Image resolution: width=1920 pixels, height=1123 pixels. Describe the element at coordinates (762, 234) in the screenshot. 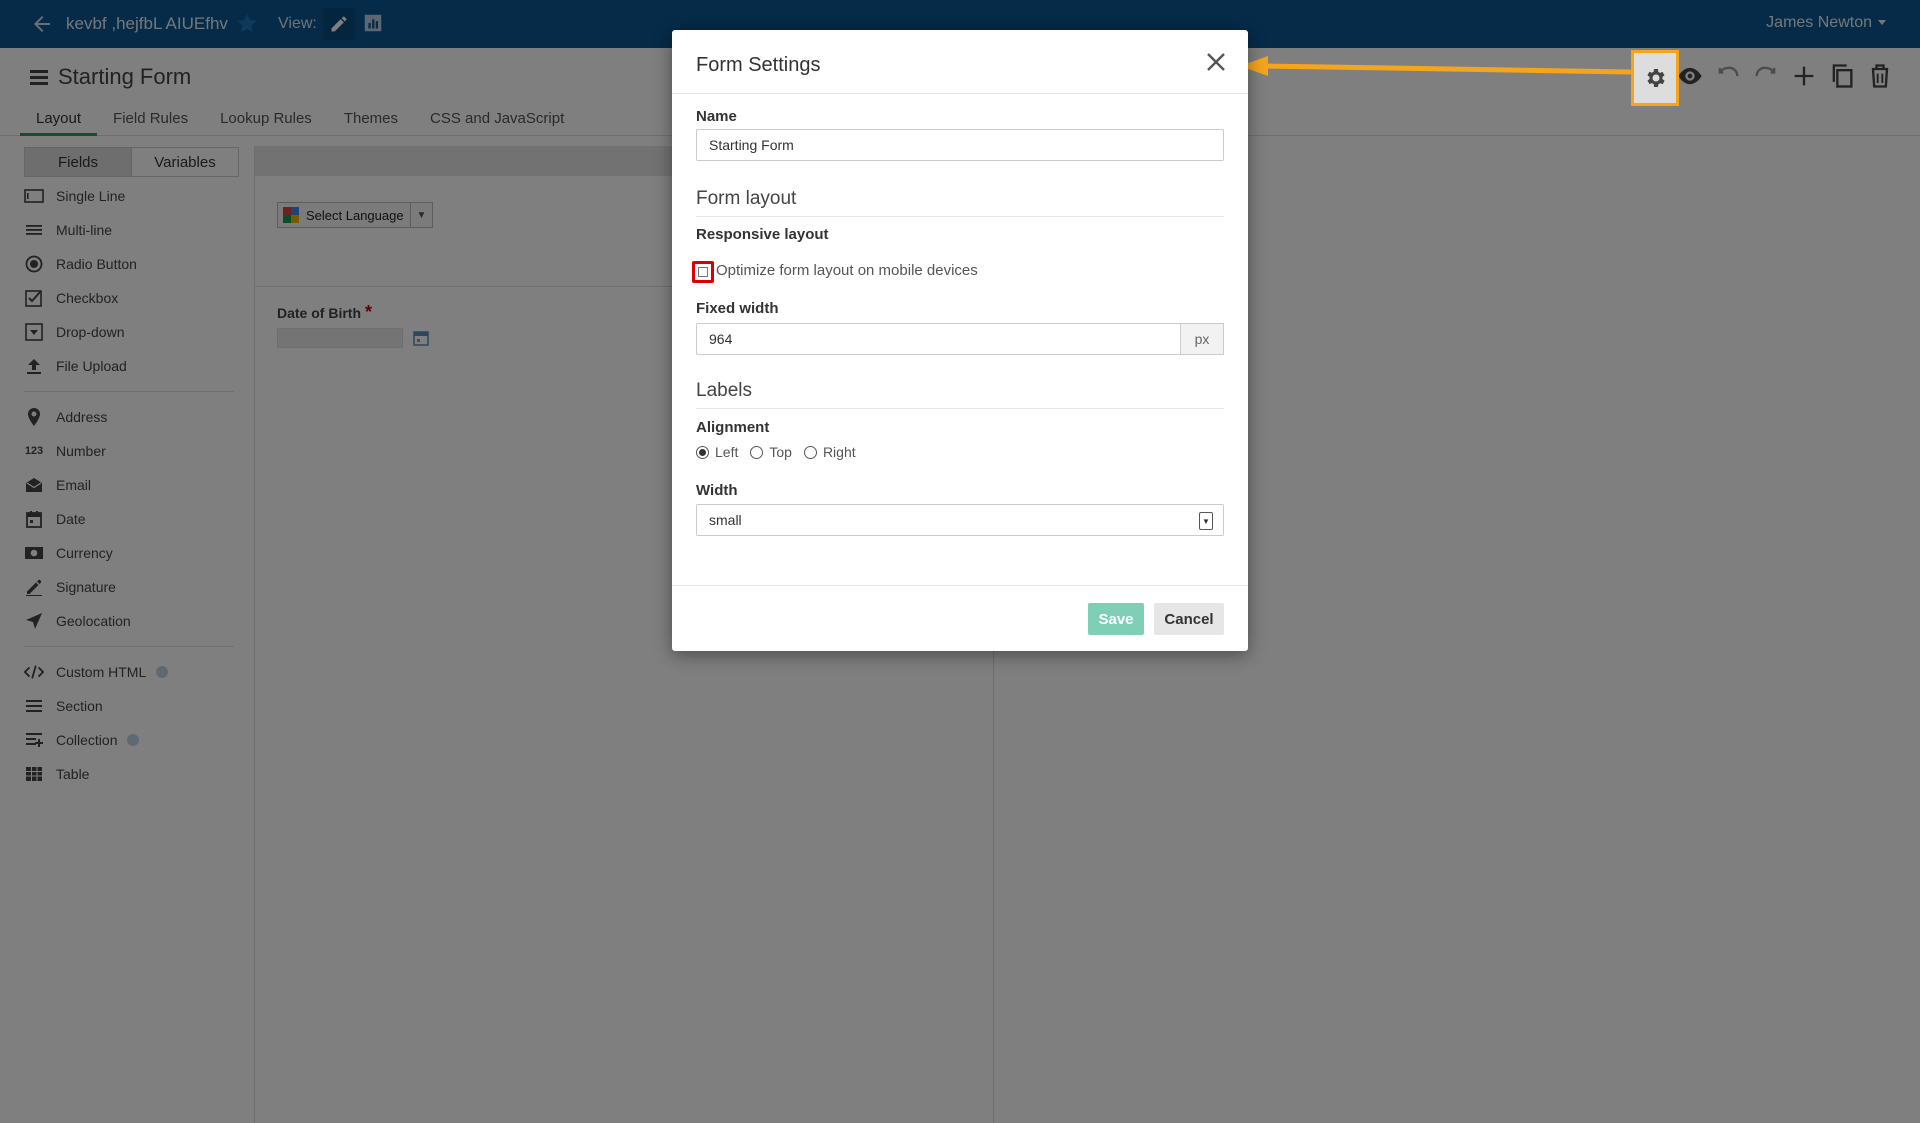

I see `responsive-layout-label: Responsive layout` at that location.